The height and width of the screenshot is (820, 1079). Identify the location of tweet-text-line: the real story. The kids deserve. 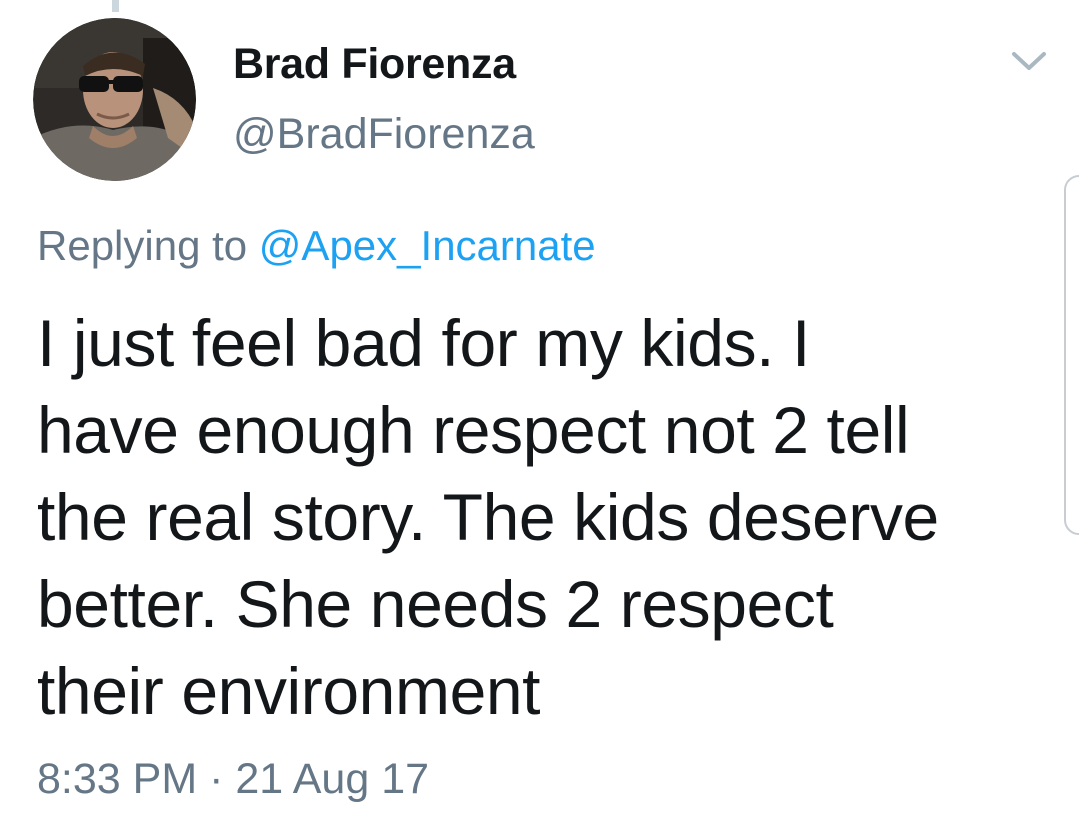
(488, 517).